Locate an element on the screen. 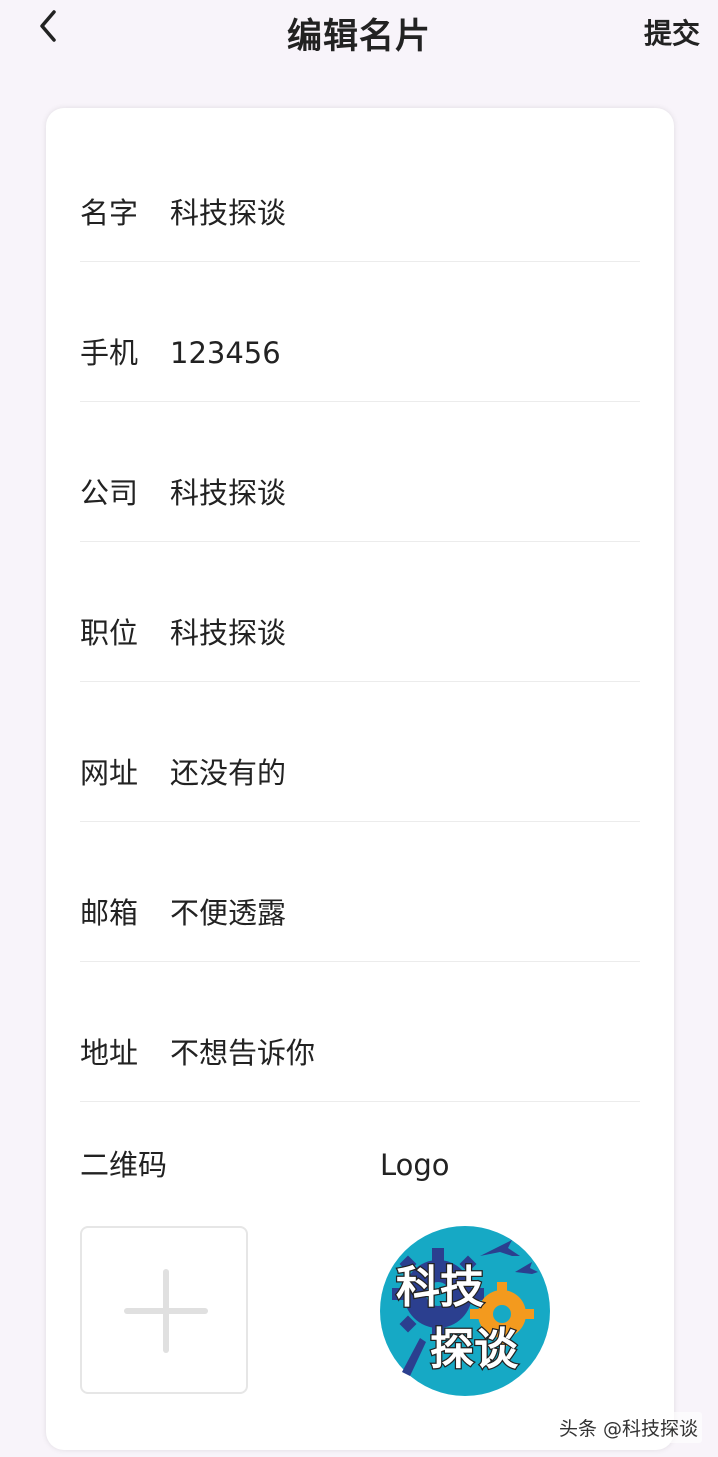  page-title: 编辑名片 is located at coordinates (358, 37).